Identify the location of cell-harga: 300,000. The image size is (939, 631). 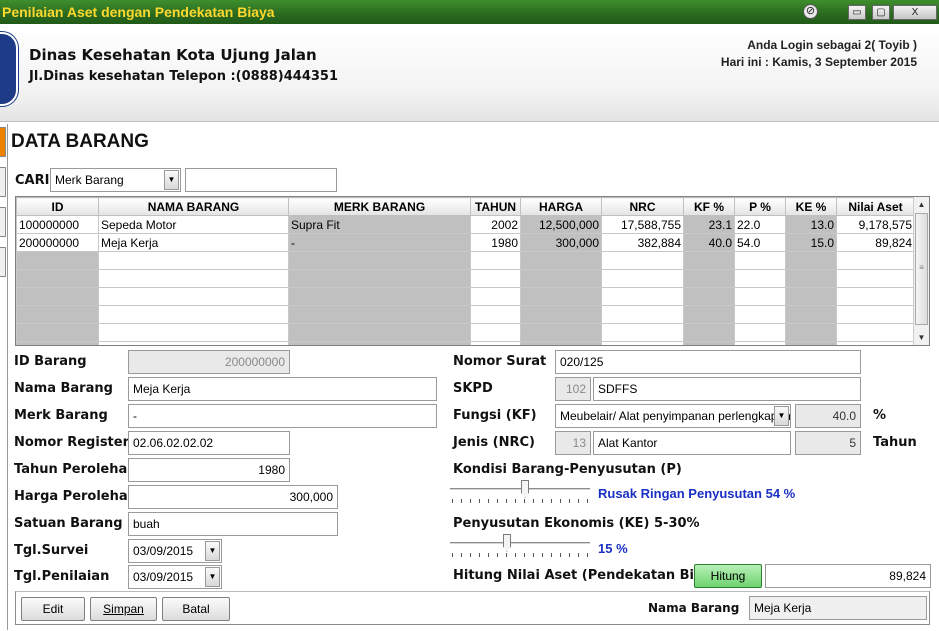
(561, 242).